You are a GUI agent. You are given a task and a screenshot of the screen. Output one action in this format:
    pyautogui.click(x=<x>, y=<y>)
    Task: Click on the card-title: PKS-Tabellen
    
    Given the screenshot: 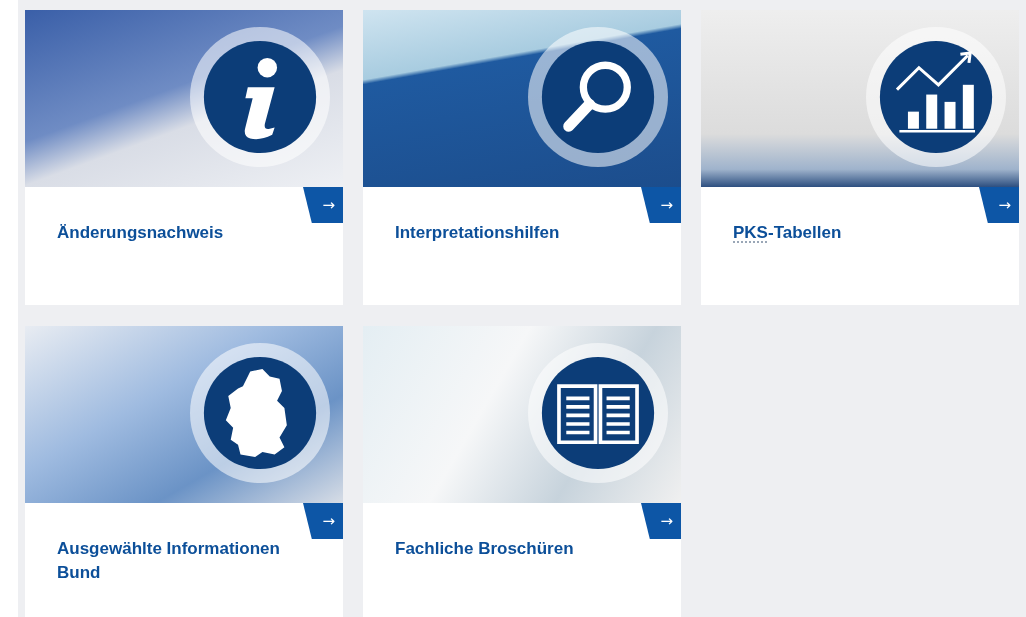 What is the action you would take?
    pyautogui.click(x=864, y=233)
    